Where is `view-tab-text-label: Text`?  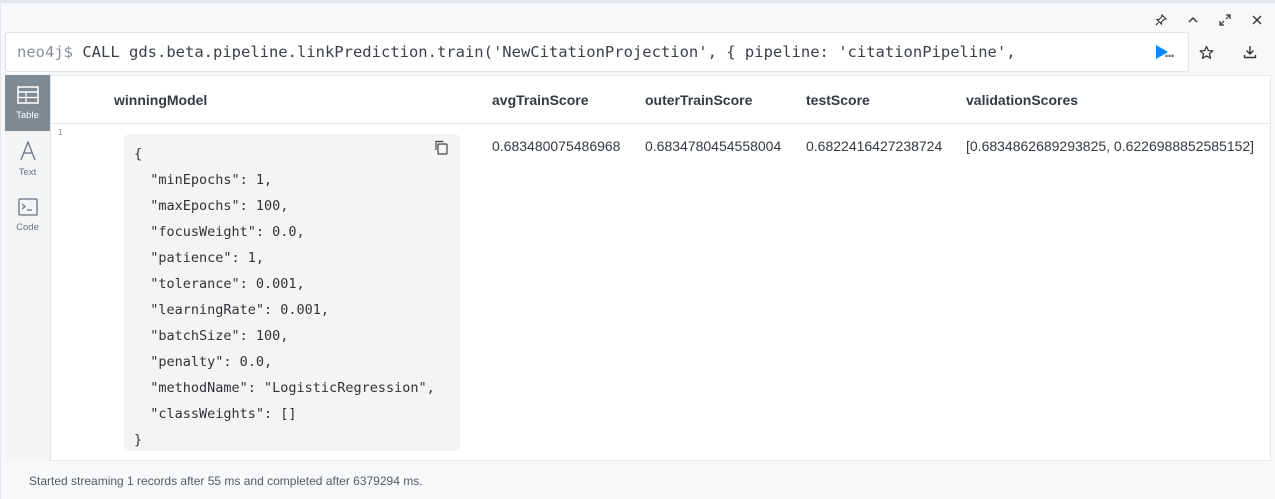
view-tab-text-label: Text is located at coordinates (27, 172).